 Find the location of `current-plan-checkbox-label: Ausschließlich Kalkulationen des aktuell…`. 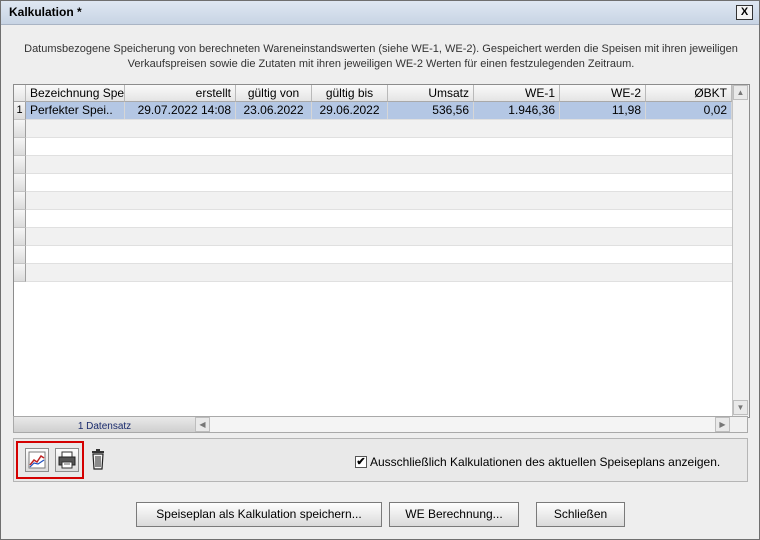

current-plan-checkbox-label: Ausschließlich Kalkulationen des aktuell… is located at coordinates (545, 462).